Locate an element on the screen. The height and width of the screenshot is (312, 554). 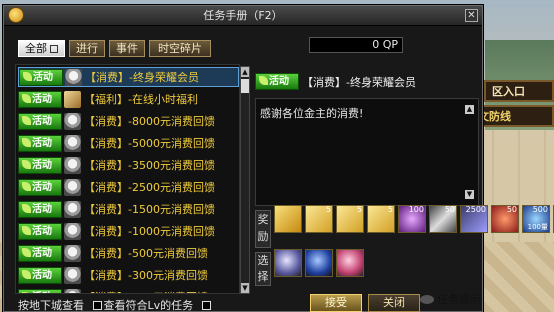
hint-eye-icon is located at coordinates (427, 299).